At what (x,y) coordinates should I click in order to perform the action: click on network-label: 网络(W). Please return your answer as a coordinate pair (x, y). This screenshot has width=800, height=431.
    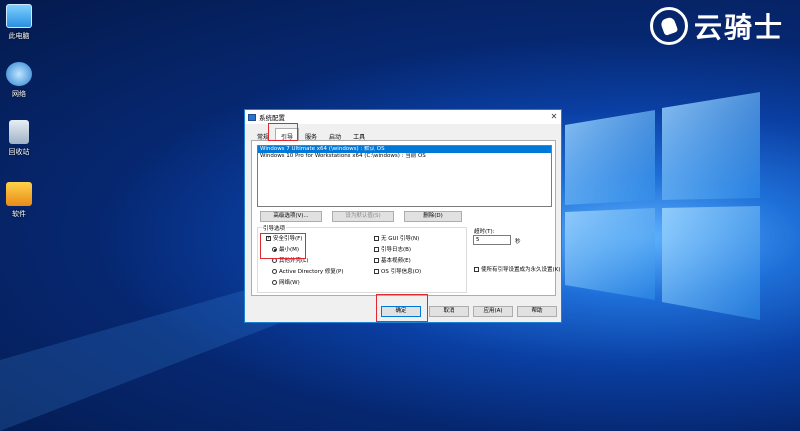
    Looking at the image, I should click on (289, 283).